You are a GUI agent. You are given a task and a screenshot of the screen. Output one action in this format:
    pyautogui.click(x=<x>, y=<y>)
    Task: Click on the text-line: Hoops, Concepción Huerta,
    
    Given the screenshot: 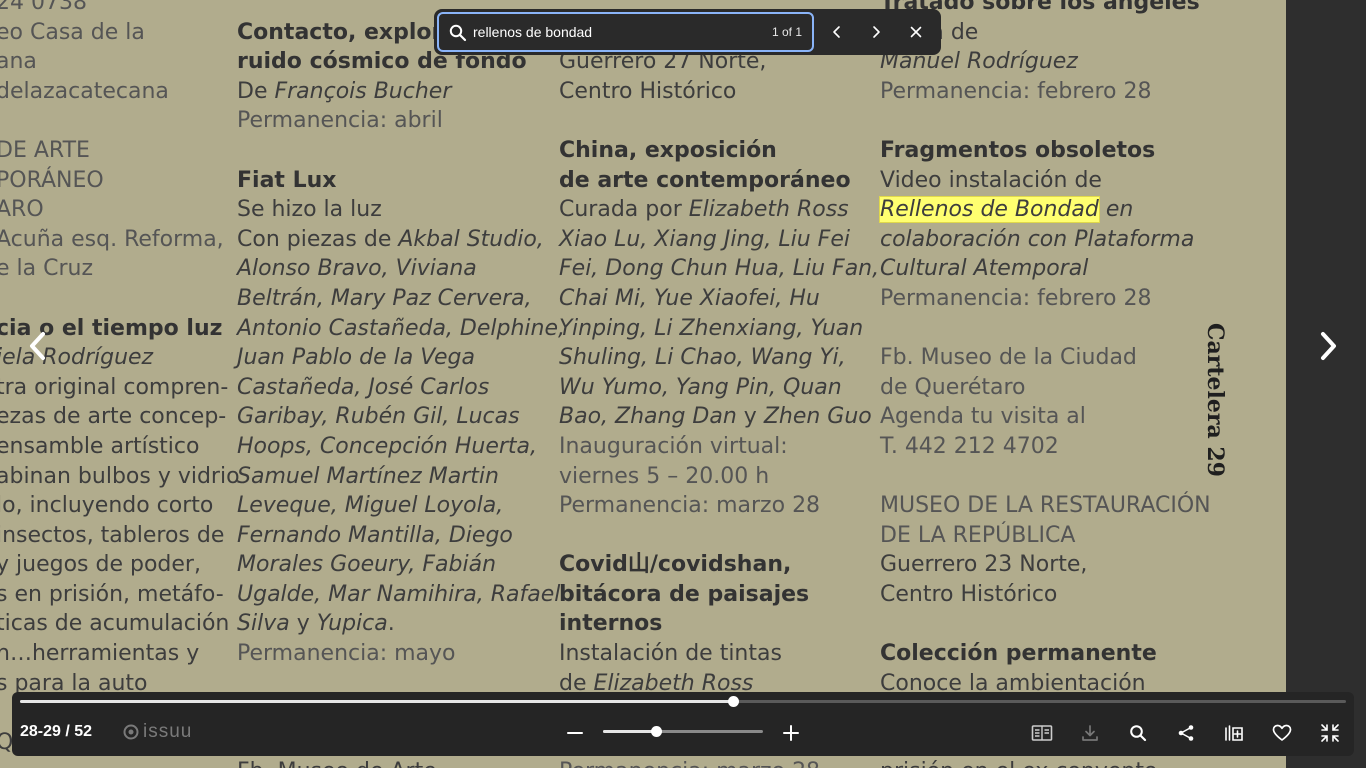 What is the action you would take?
    pyautogui.click(x=387, y=446)
    